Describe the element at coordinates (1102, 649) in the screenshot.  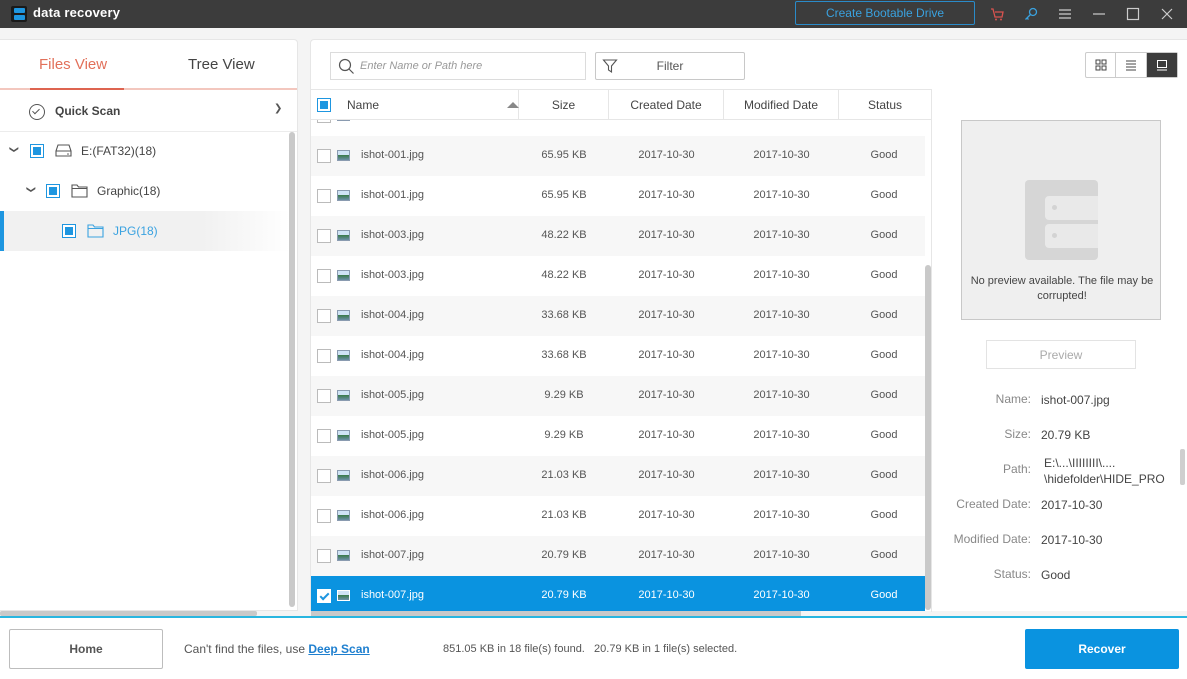
I see `recover-button: Recover` at that location.